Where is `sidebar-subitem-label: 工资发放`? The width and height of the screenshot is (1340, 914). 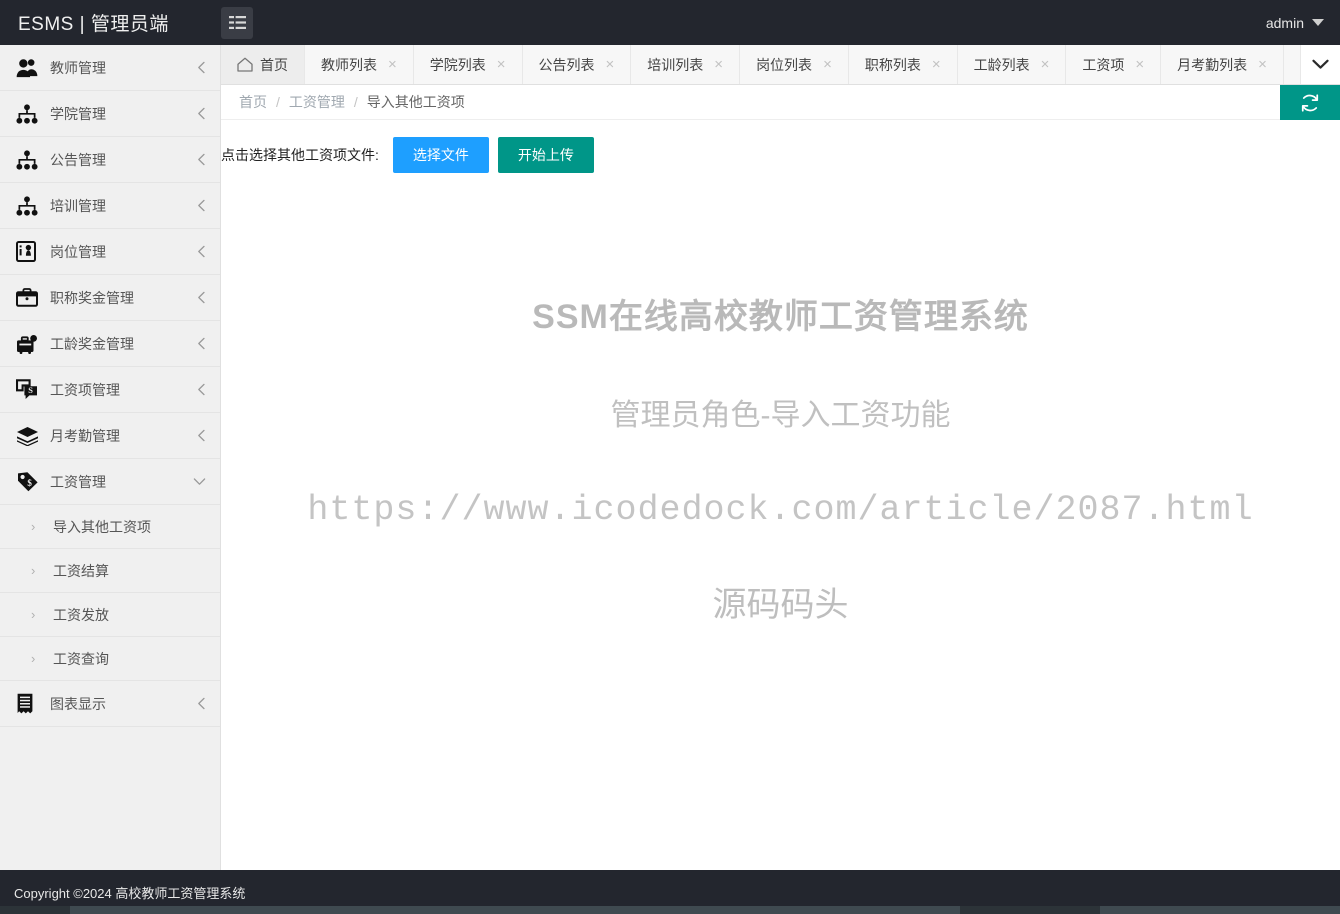
sidebar-subitem-label: 工资发放 is located at coordinates (81, 614).